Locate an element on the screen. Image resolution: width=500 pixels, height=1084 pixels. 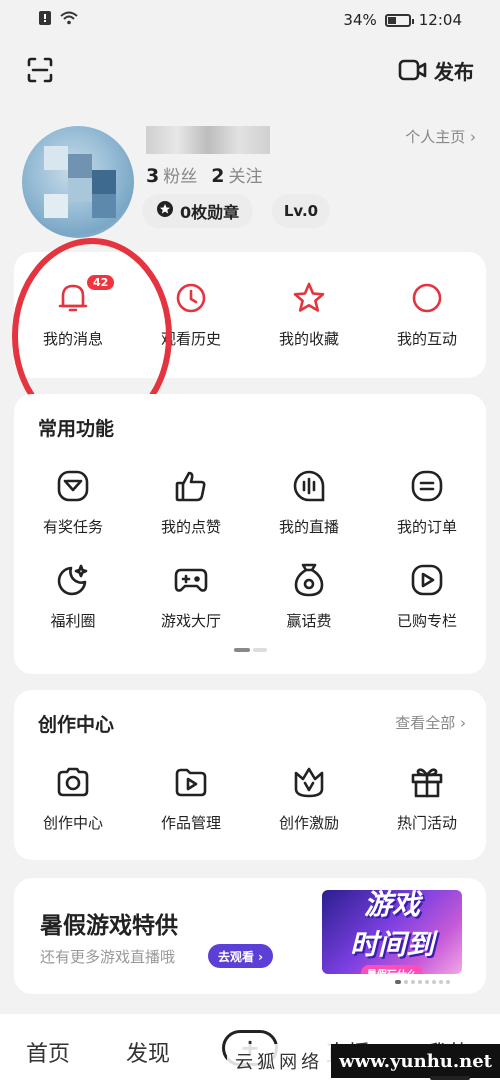
creation-label: 创作激励 is located at coordinates (308, 823).